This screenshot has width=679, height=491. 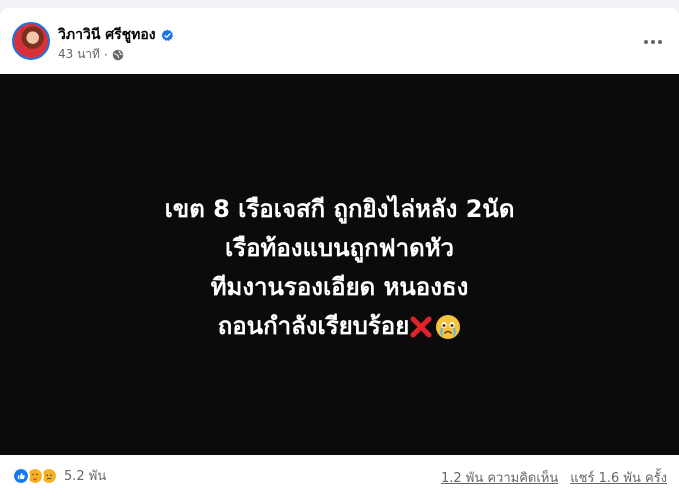 I want to click on cross-mark-emoji, so click(x=421, y=327).